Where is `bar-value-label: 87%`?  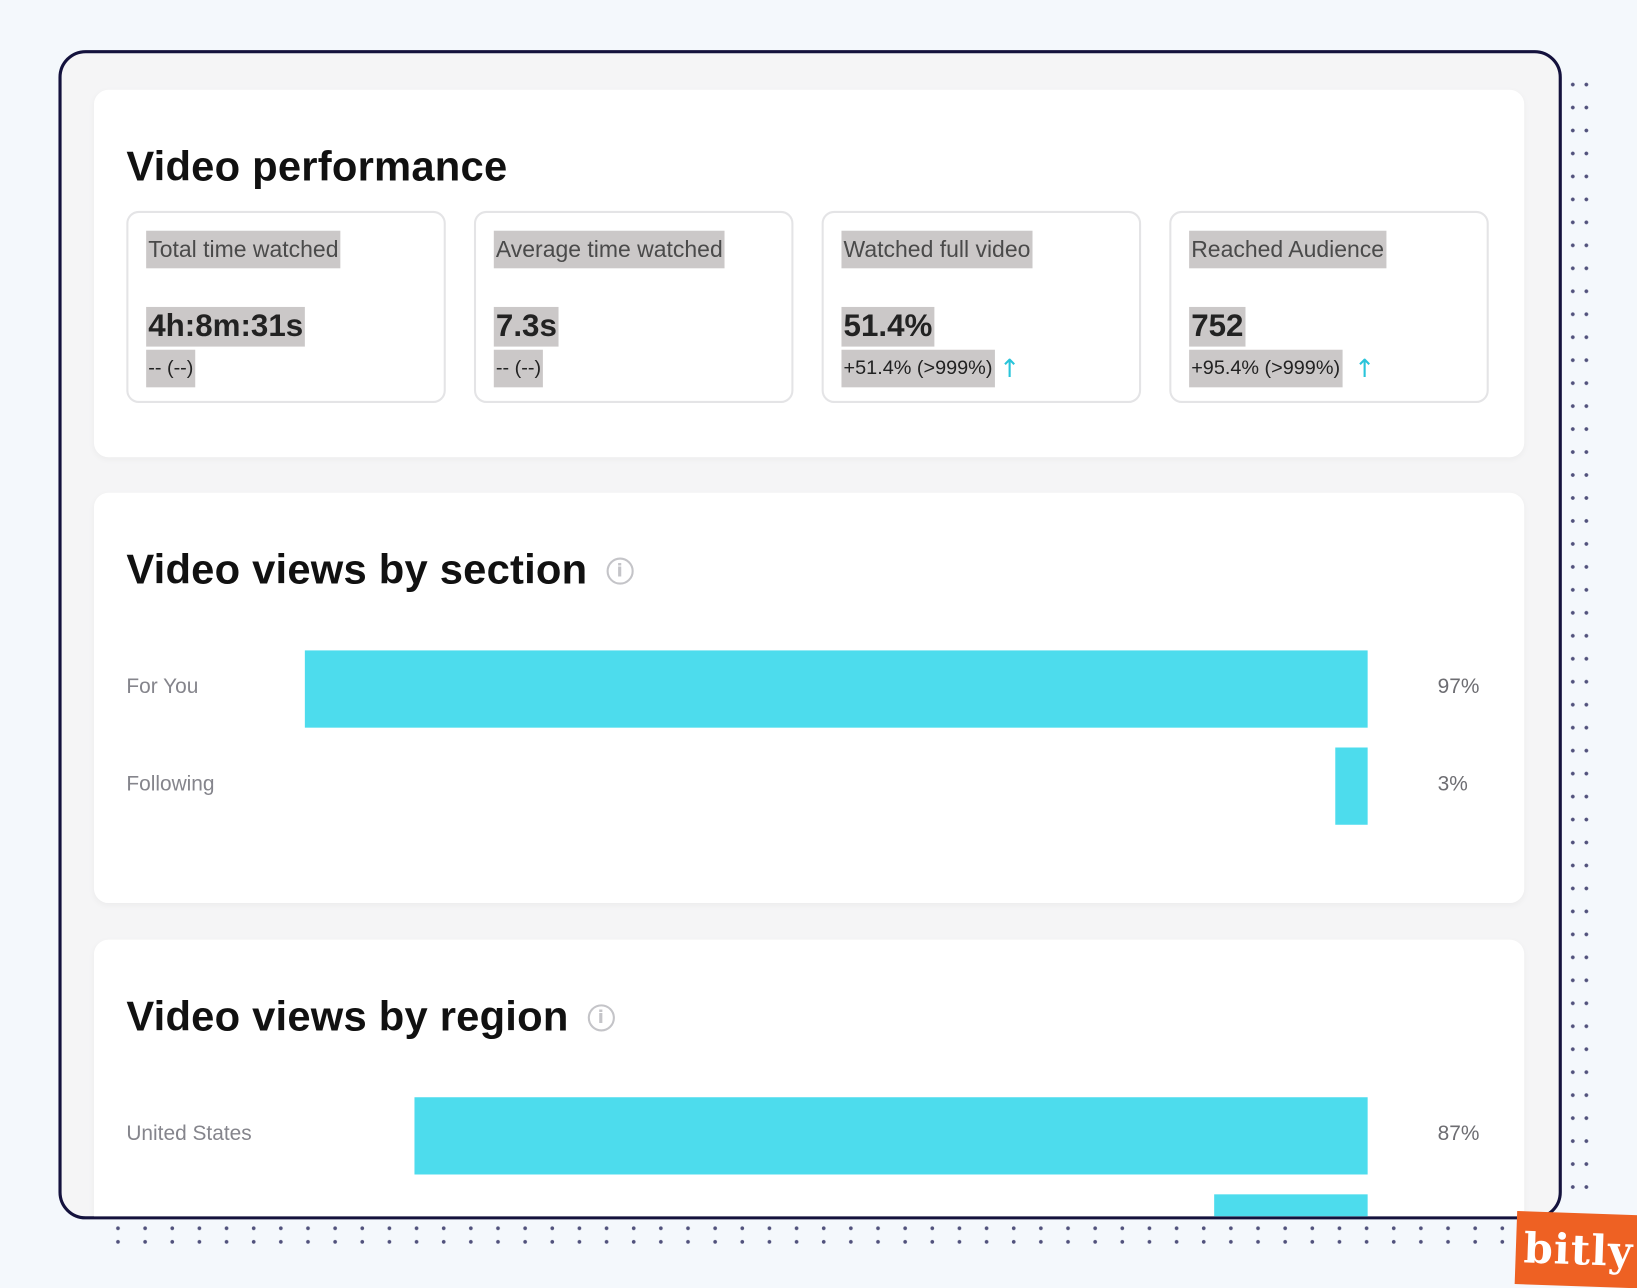 bar-value-label: 87% is located at coordinates (1458, 1134).